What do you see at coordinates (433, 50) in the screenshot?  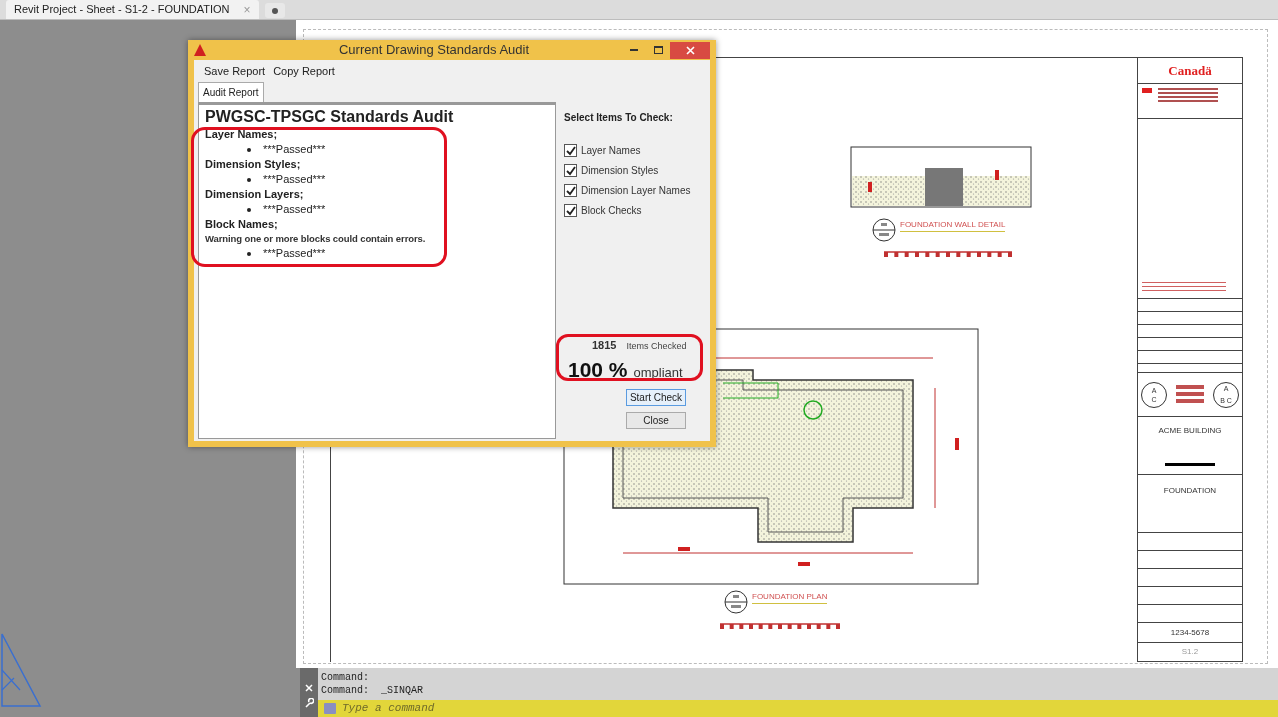 I see `dialog-title: Current Drawing Standards Audit` at bounding box center [433, 50].